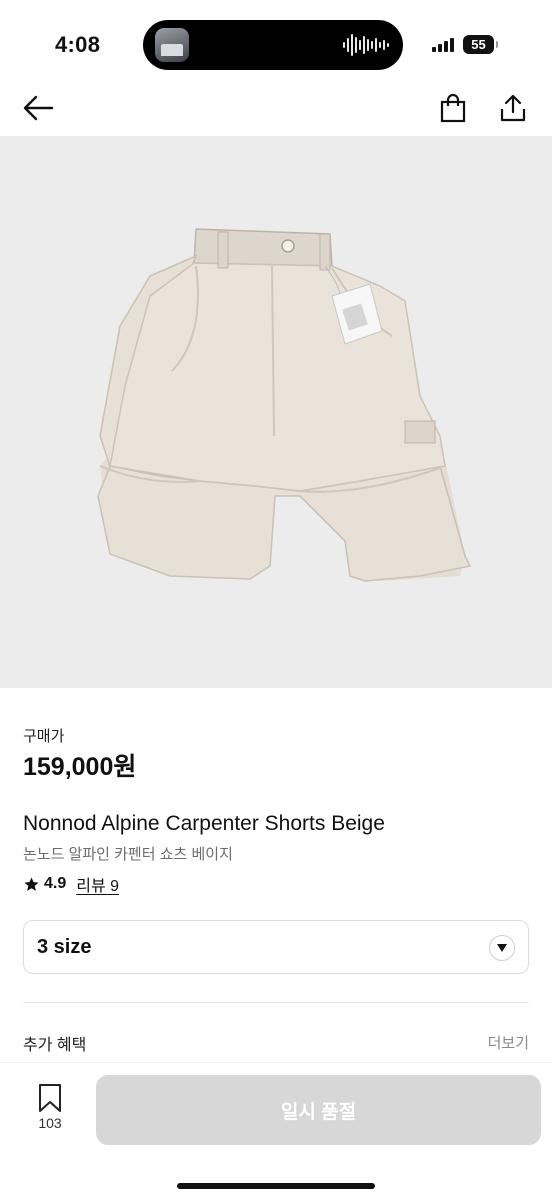 The height and width of the screenshot is (1200, 552). Describe the element at coordinates (128, 854) in the screenshot. I see `product-name-ko: 논노드 알파인 카펜터 쇼츠 베이지` at that location.